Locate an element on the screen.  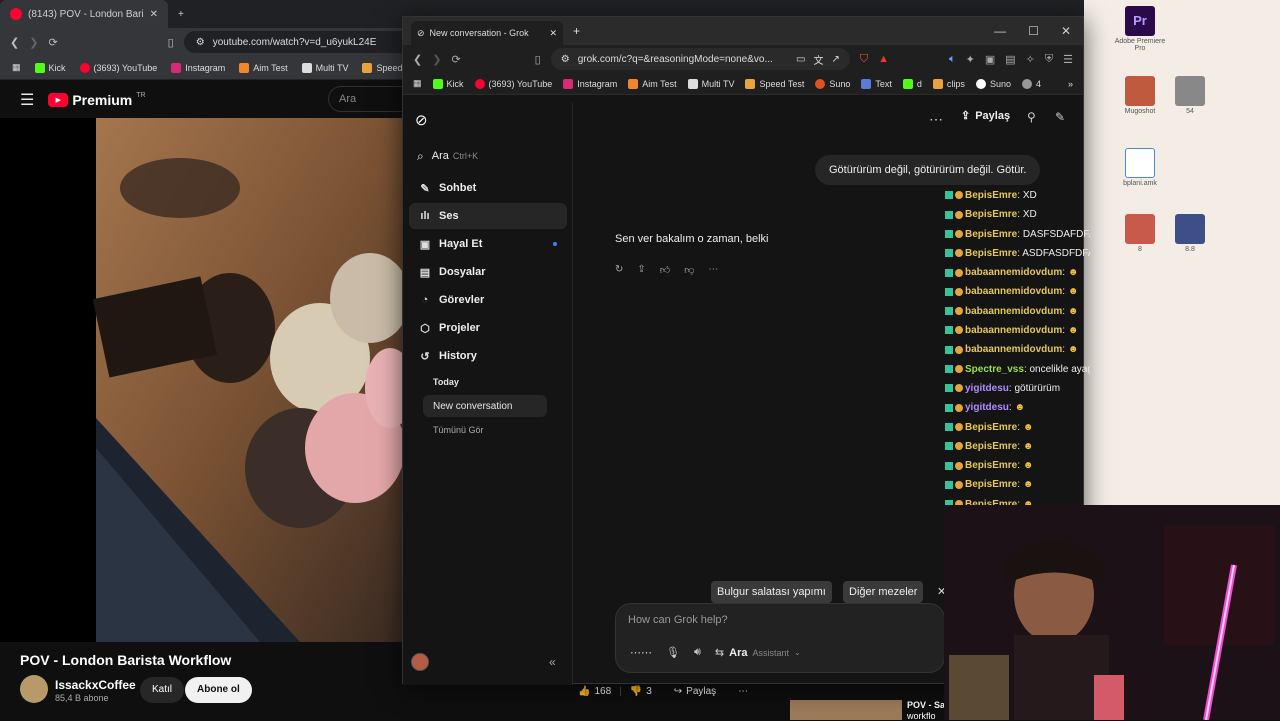
vpn-icon: ⛨ is located at coordinates (1049, 59).